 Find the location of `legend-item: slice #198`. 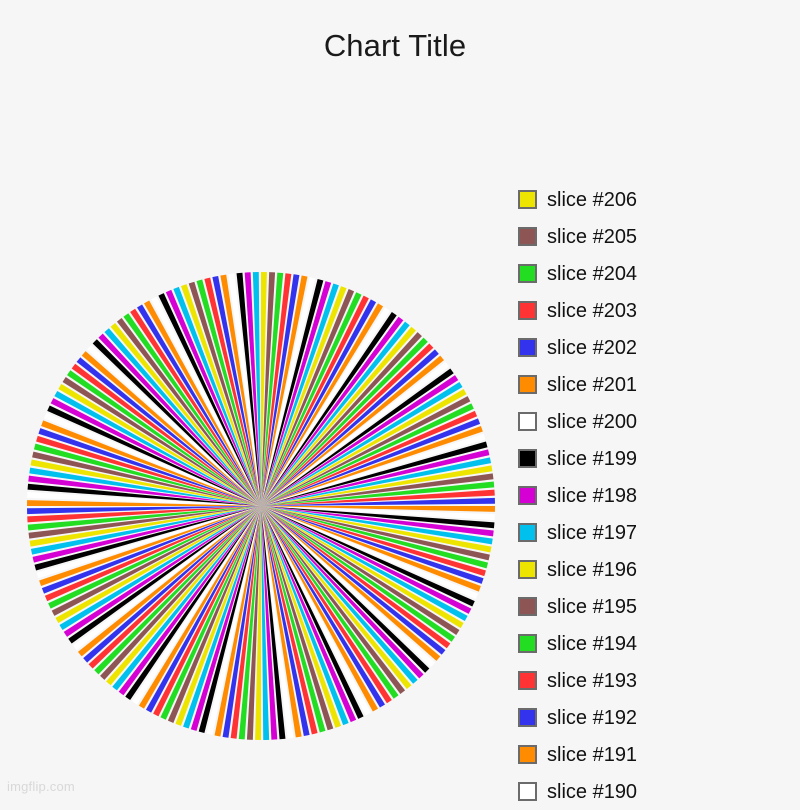

legend-item: slice #198 is located at coordinates (657, 495).